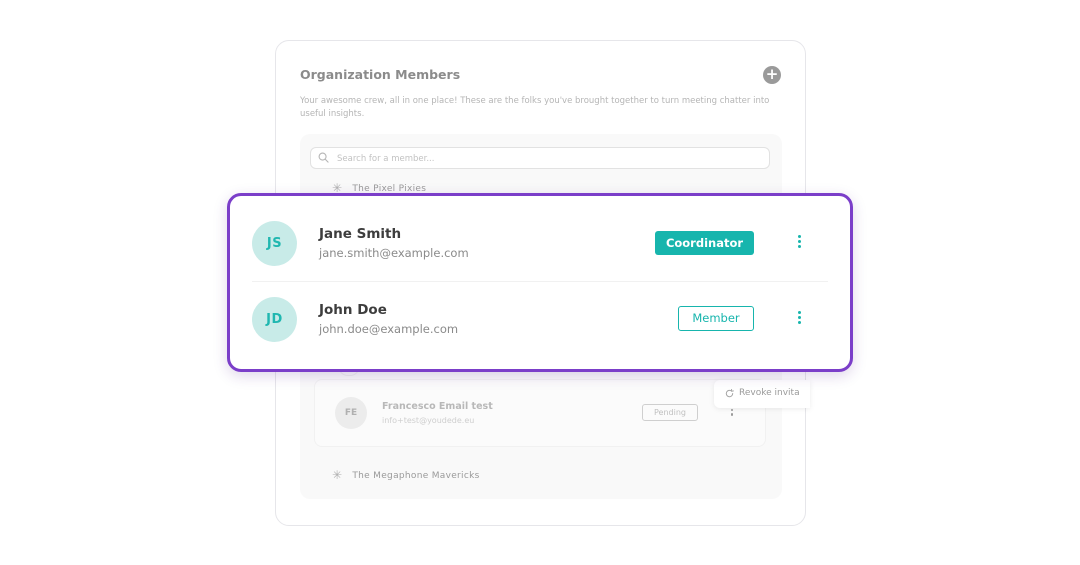  What do you see at coordinates (769, 393) in the screenshot?
I see `revoke-label: Revoke invita` at bounding box center [769, 393].